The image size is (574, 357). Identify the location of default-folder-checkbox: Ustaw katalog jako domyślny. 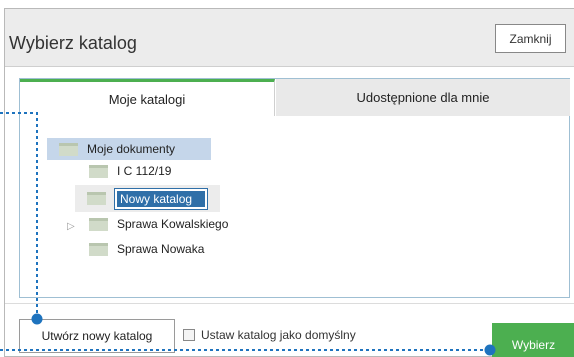
(269, 335).